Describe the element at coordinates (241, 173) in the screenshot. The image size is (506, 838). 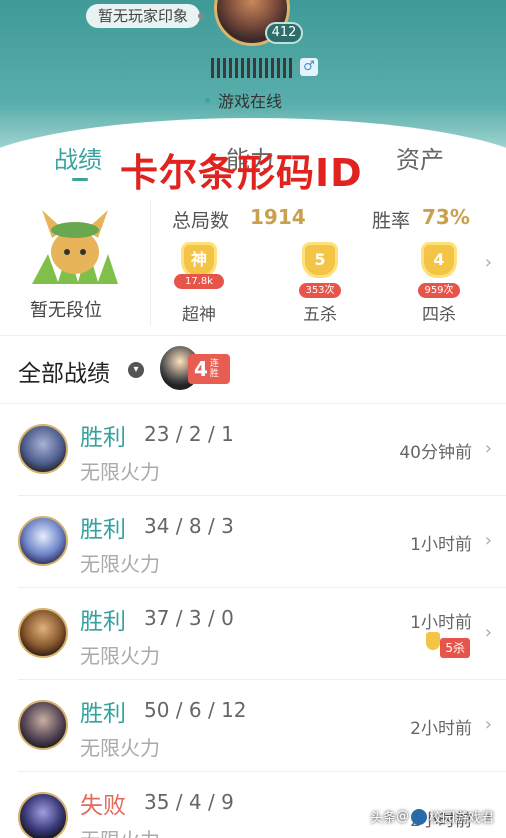
I see `overlay-watermark-text: 卡尔条形码ID` at that location.